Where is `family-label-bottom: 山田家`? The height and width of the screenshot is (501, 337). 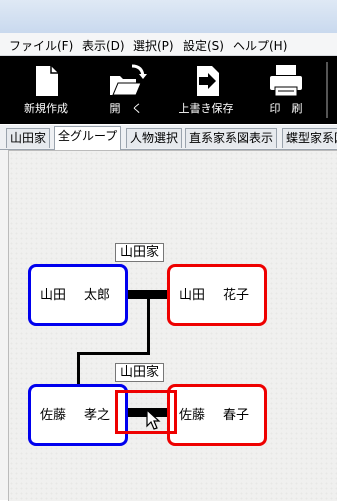
family-label-bottom: 山田家 is located at coordinates (140, 372).